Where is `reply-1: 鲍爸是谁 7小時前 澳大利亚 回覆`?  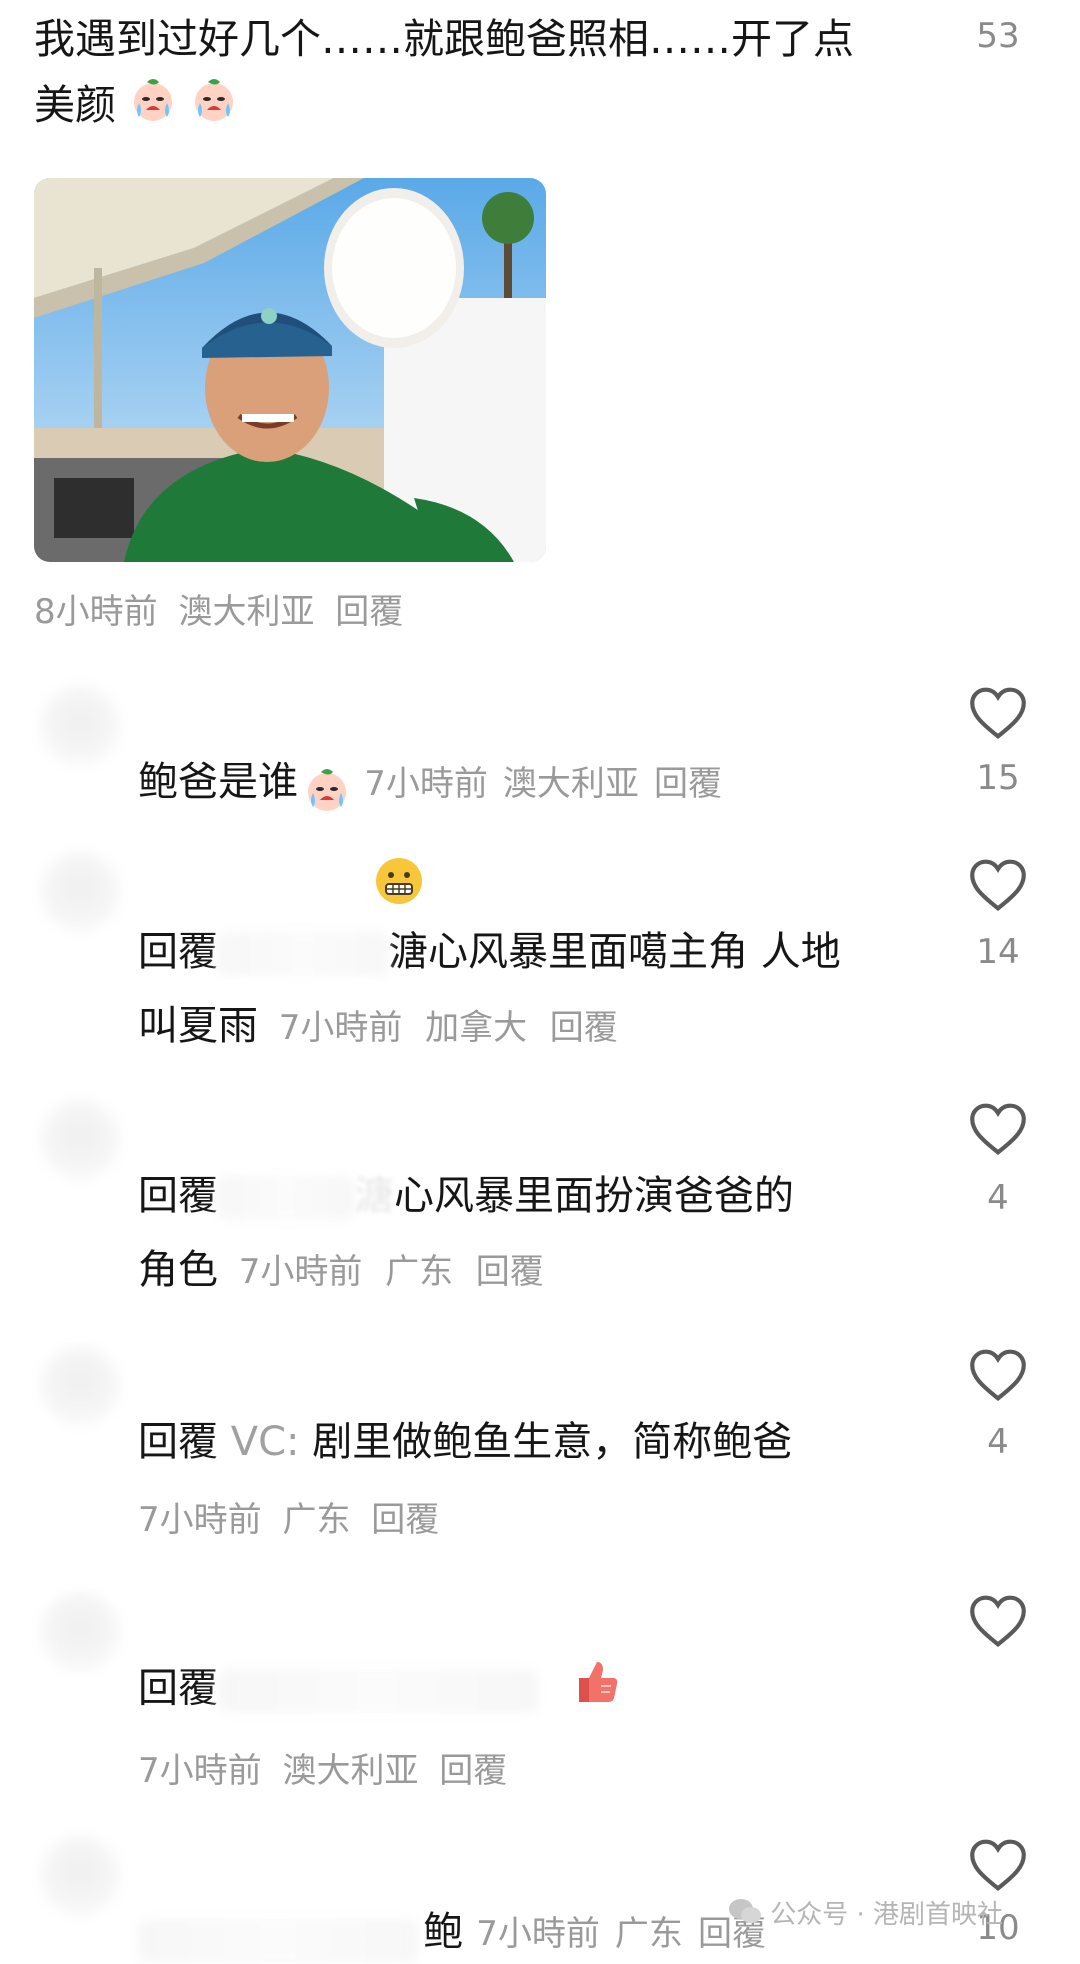 reply-1: 鲍爸是谁 7小時前 澳大利亚 回覆 is located at coordinates (430, 783).